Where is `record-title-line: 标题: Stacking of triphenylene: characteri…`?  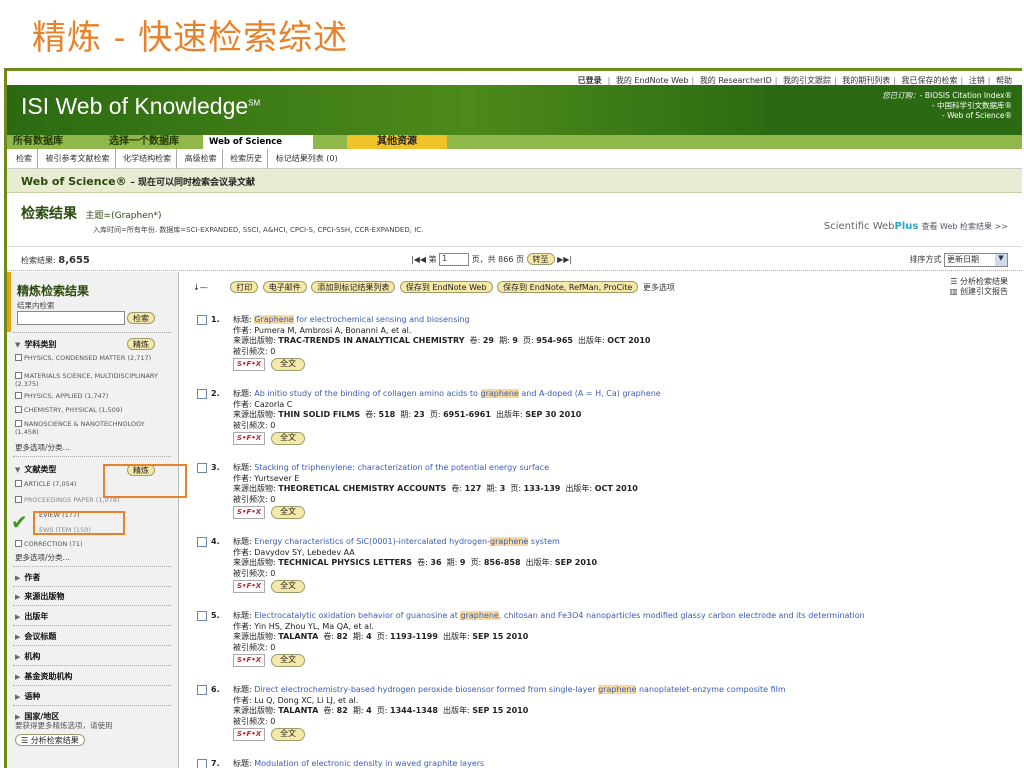
record-title-line: 标题: Stacking of triphenylene: characteri… is located at coordinates (391, 467).